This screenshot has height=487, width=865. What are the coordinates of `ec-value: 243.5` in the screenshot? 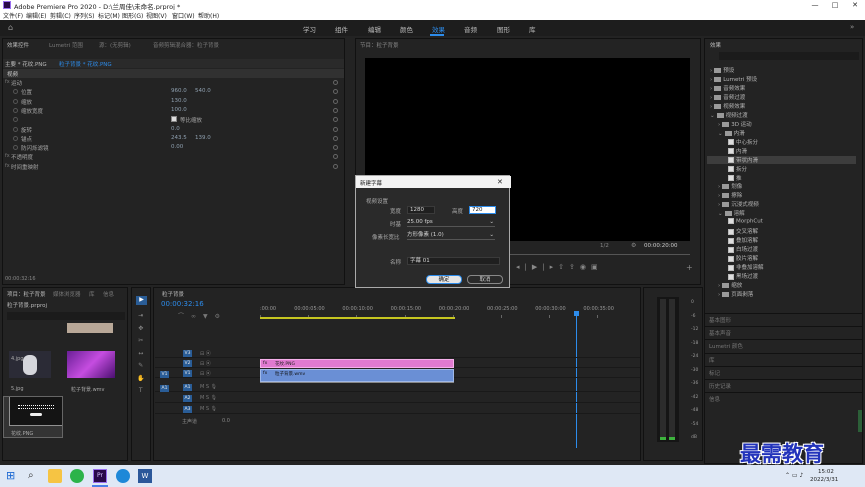 It's located at (179, 138).